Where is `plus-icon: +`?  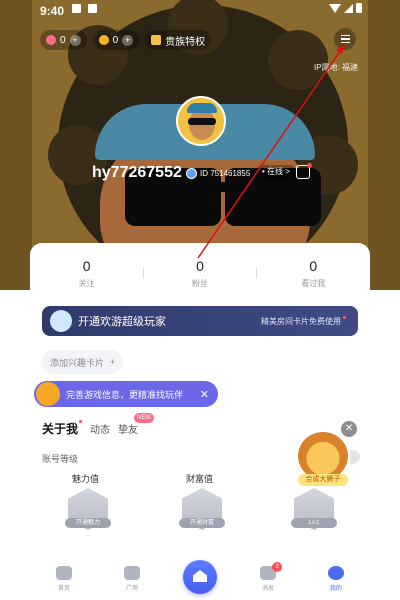 plus-icon: + is located at coordinates (113, 362).